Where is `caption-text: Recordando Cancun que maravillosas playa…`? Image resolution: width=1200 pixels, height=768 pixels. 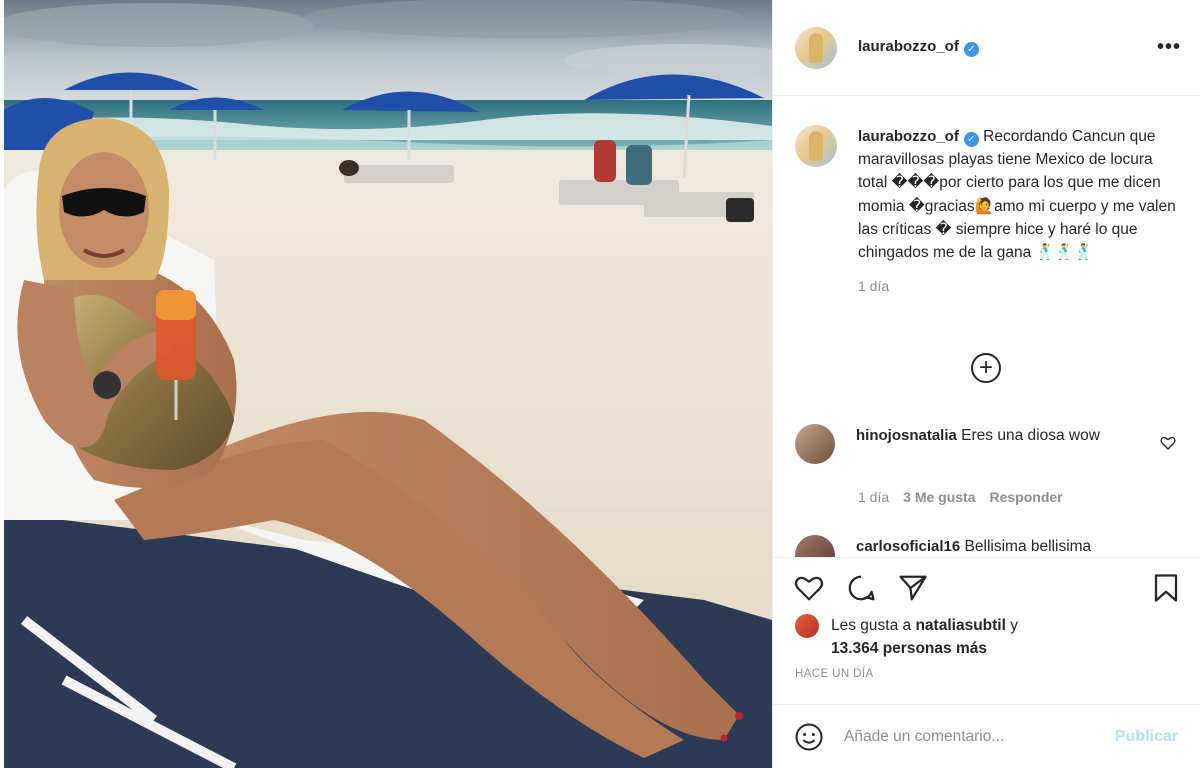 caption-text: Recordando Cancun que maravillosas playa… is located at coordinates (1017, 195).